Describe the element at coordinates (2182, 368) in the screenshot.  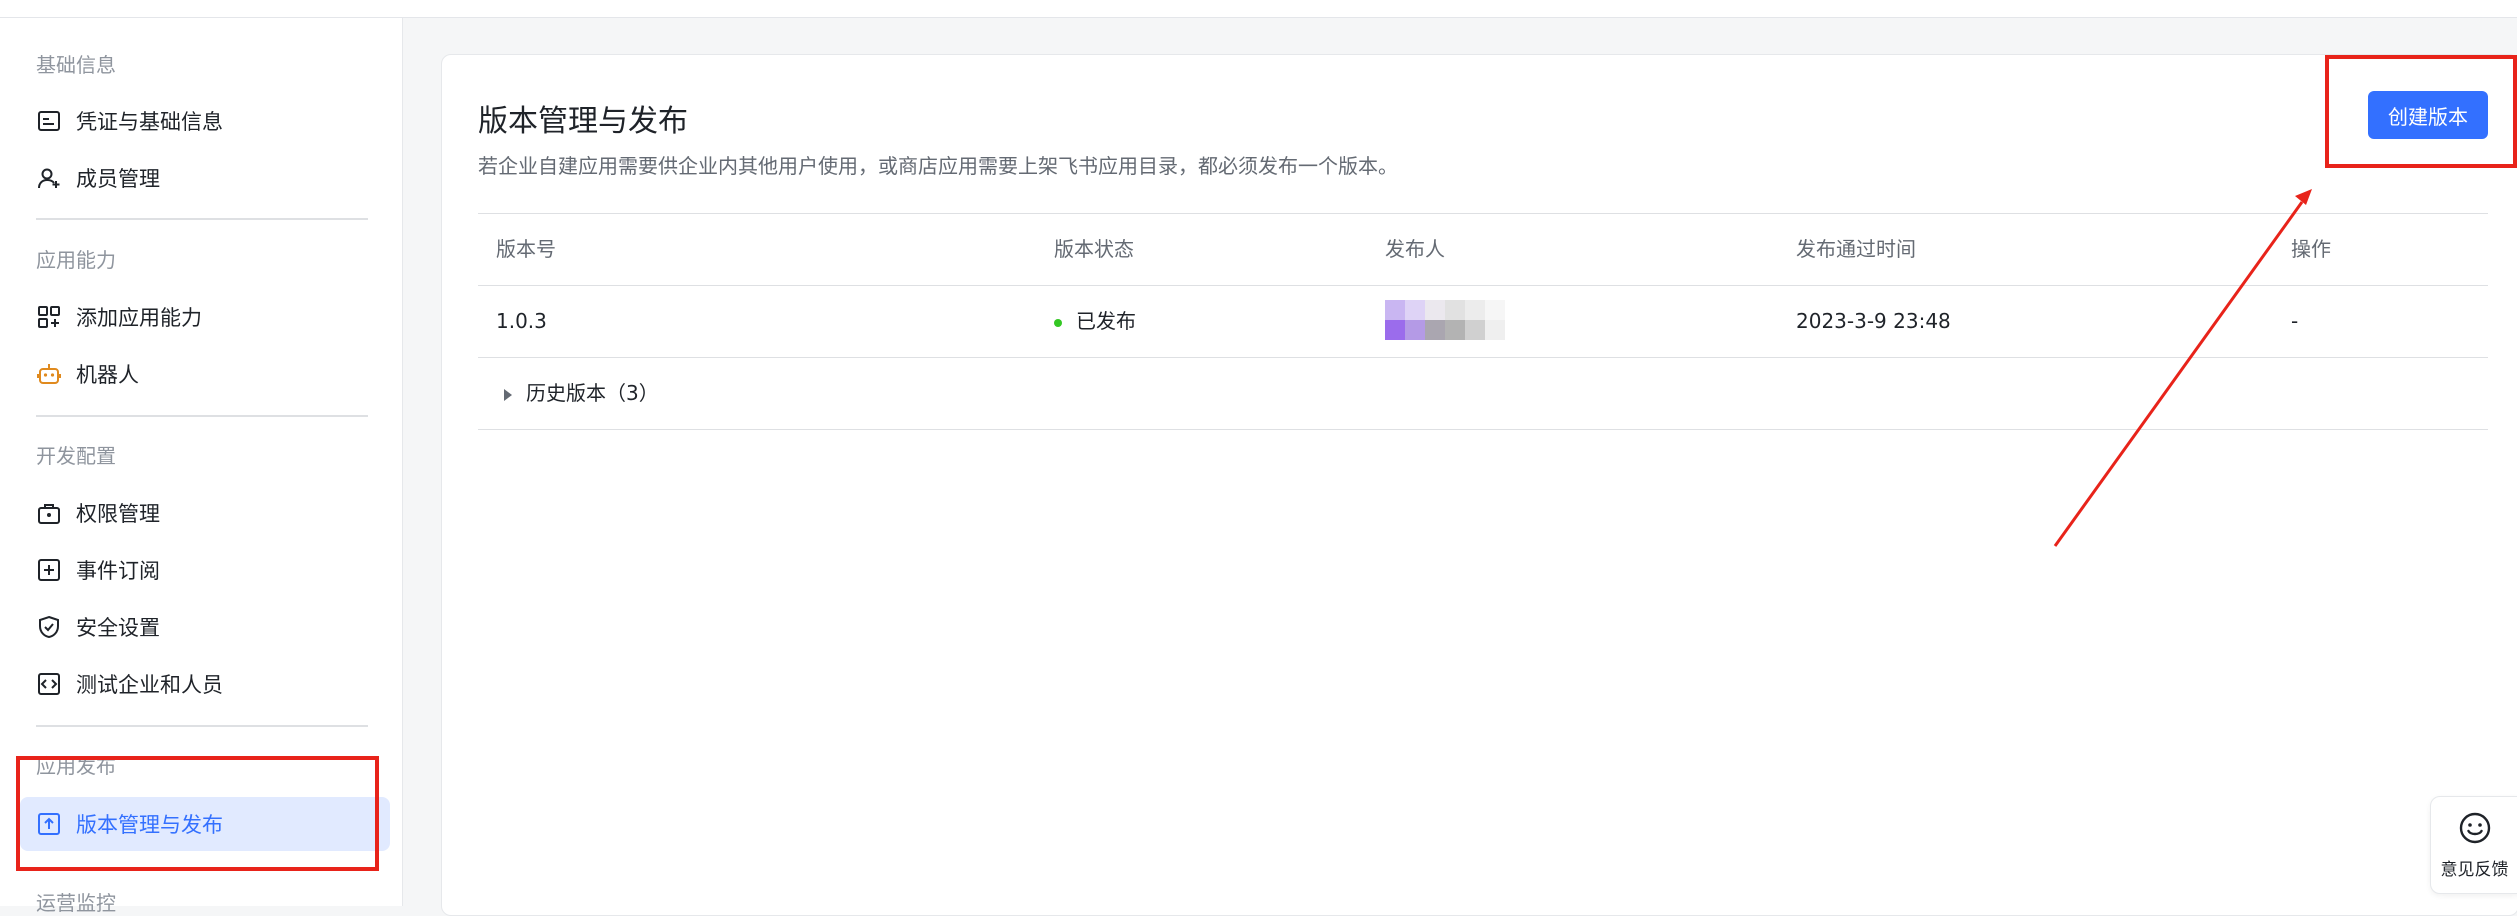
I see `annotation-arrow` at that location.